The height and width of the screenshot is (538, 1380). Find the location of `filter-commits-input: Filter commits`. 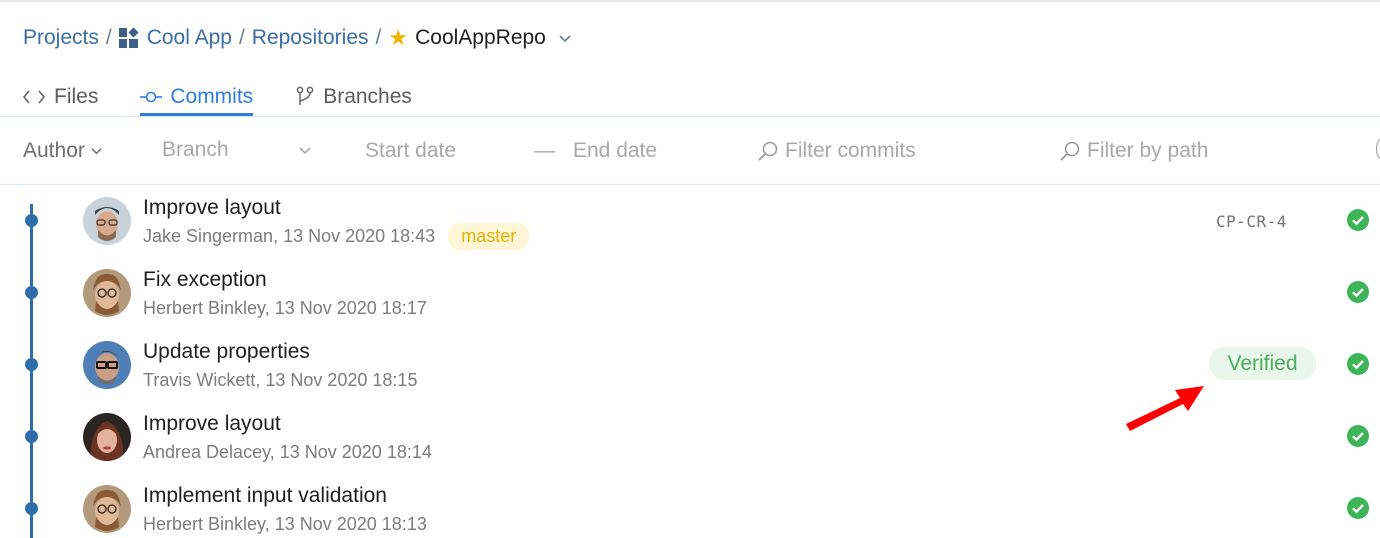

filter-commits-input: Filter commits is located at coordinates (836, 150).